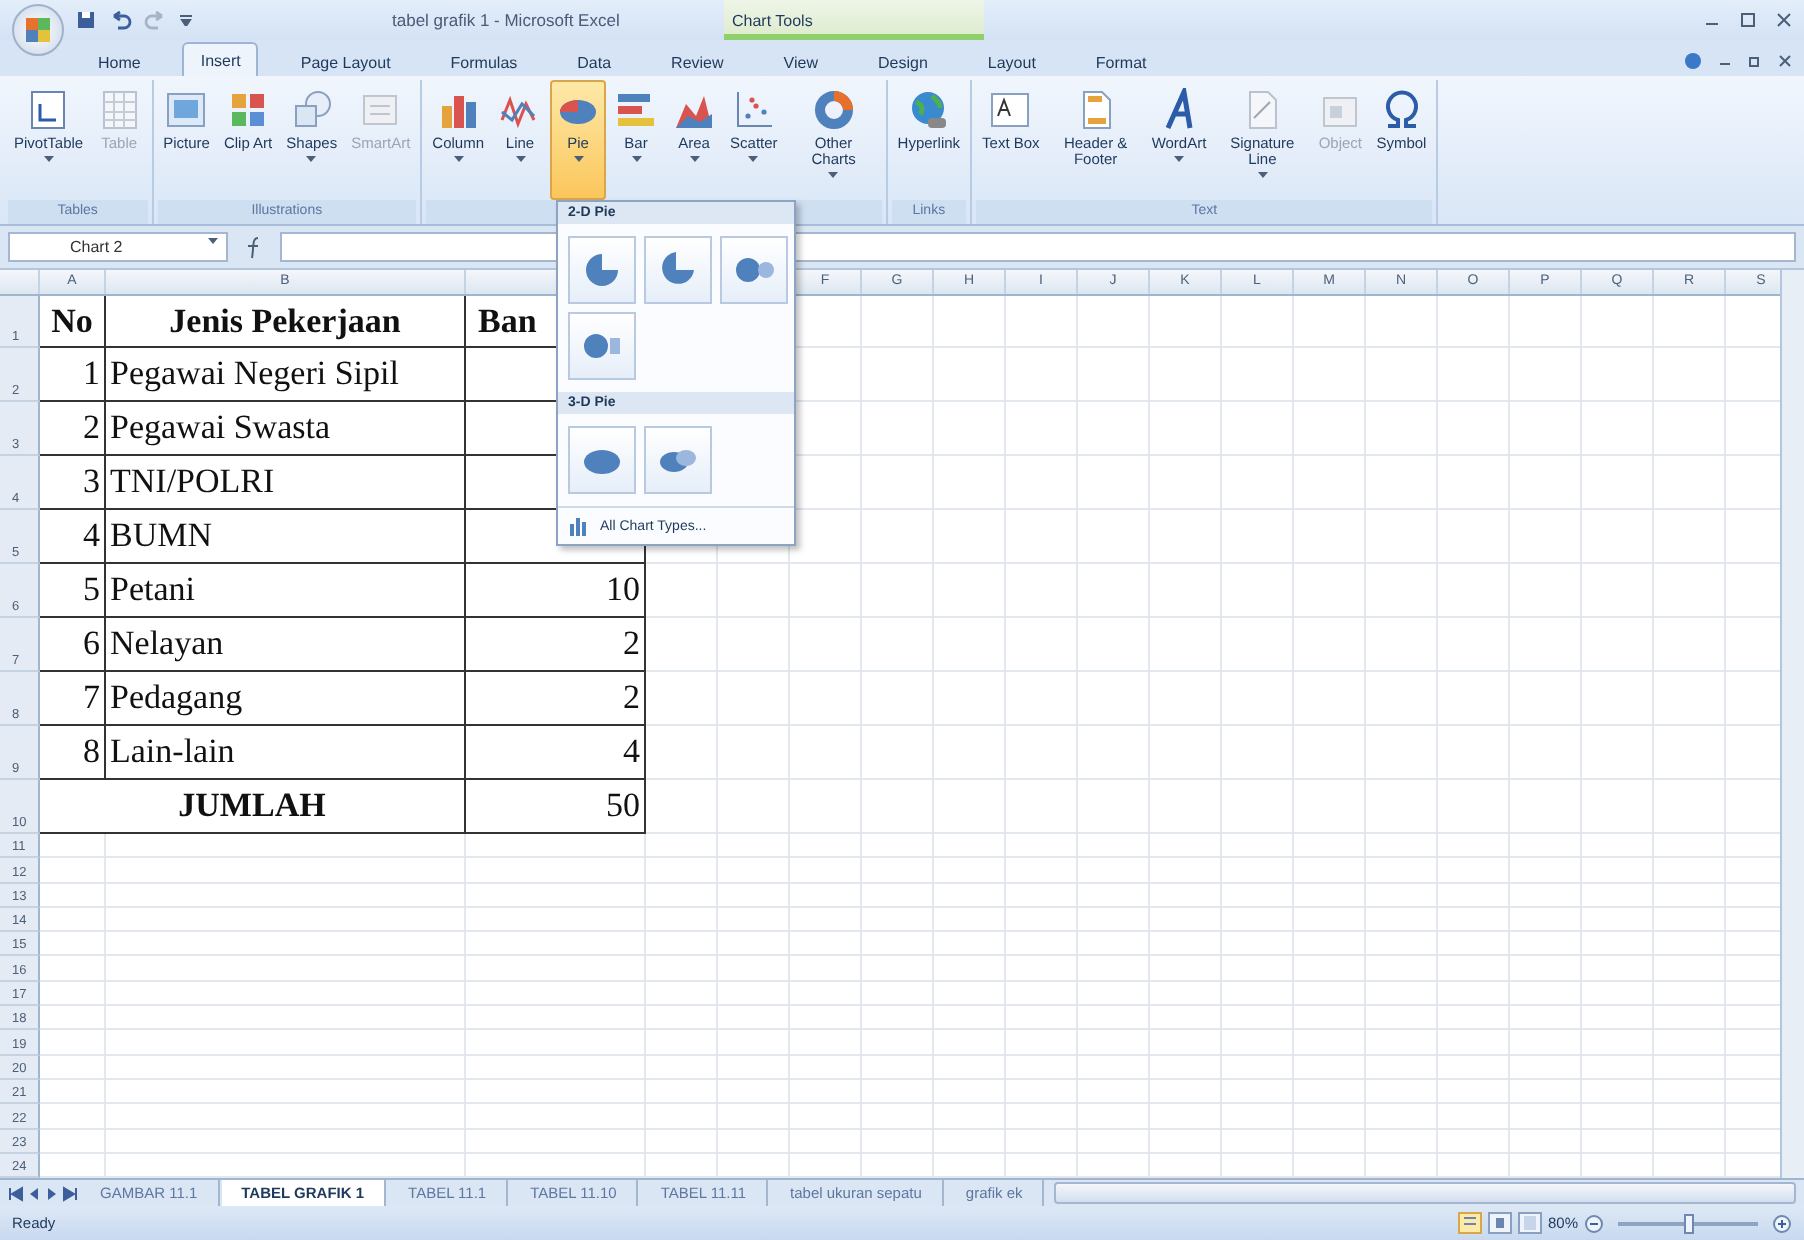 This screenshot has width=1804, height=1240. I want to click on donut-chart-icon, so click(833, 110).